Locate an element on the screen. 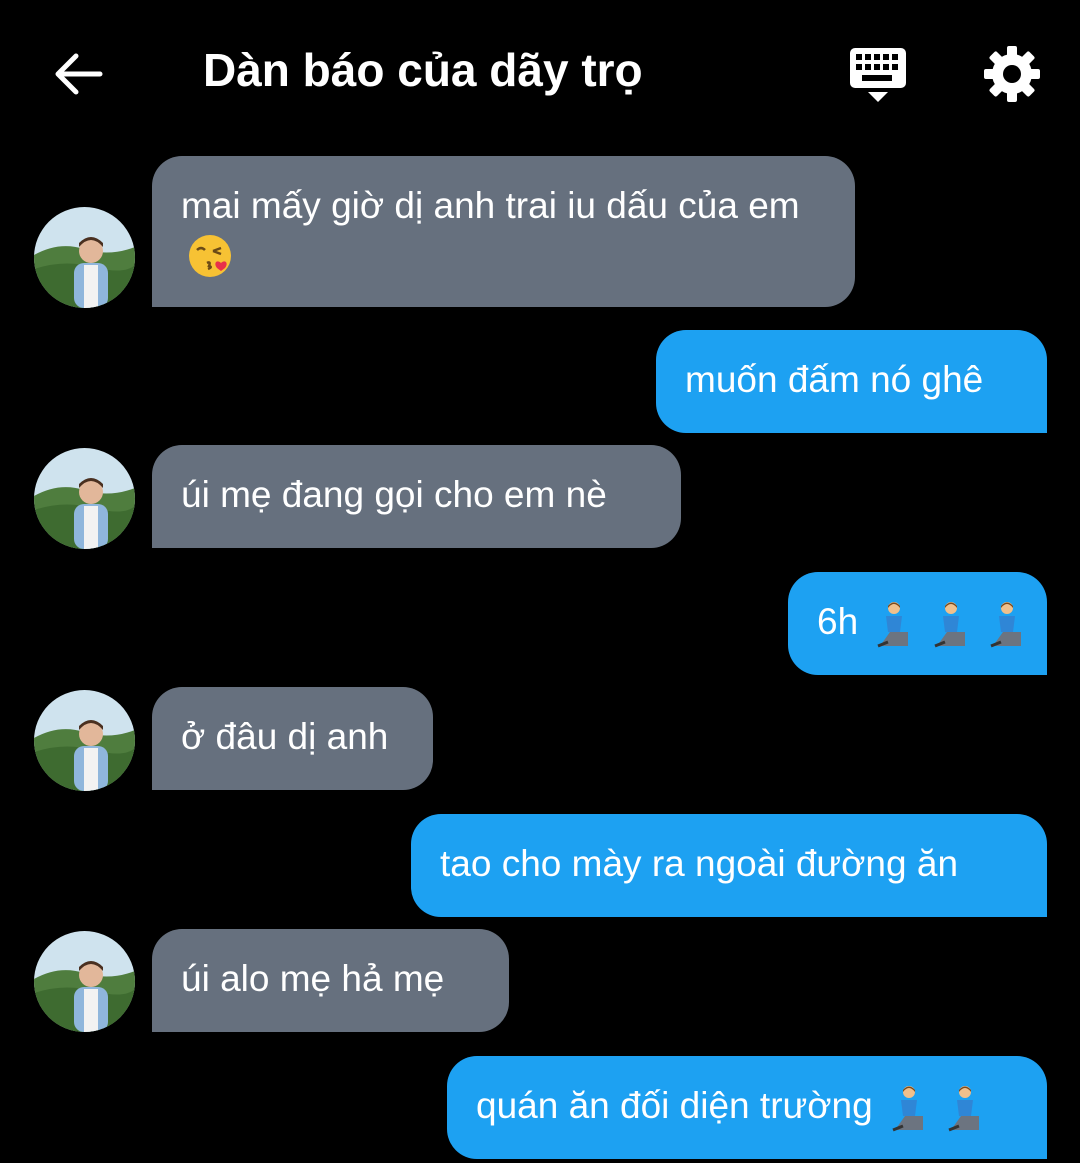 Image resolution: width=1080 pixels, height=1163 pixels. message-bubble-incoming: úi alo mẹ hả mẹ is located at coordinates (330, 980).